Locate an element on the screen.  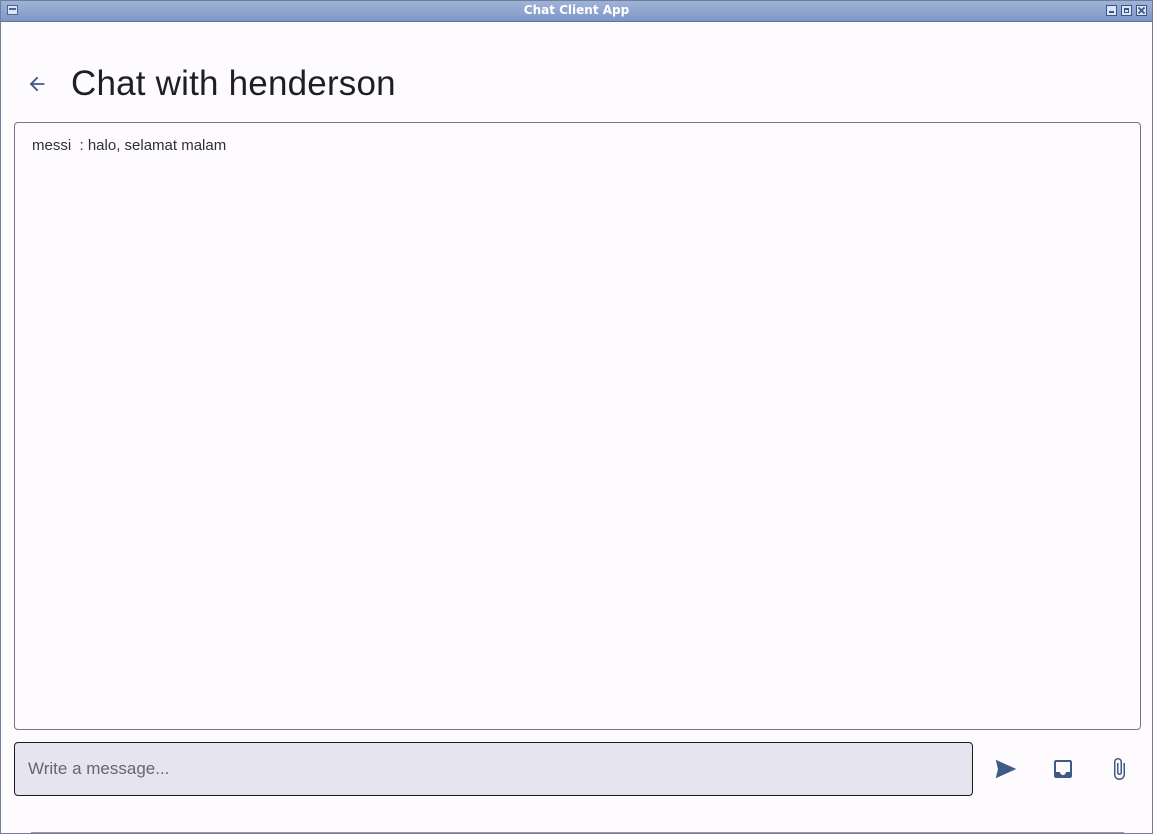
send-icon is located at coordinates (1006, 769).